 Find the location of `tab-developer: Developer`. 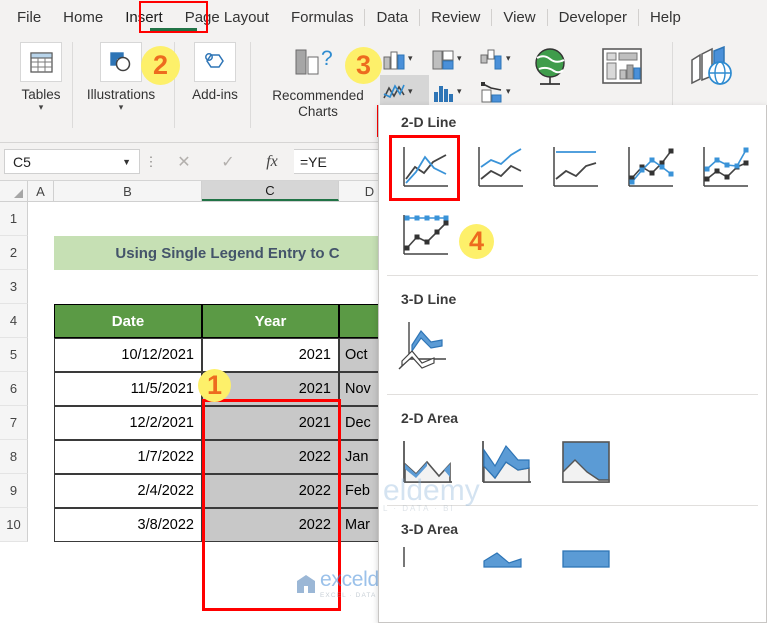

tab-developer: Developer is located at coordinates (593, 17).